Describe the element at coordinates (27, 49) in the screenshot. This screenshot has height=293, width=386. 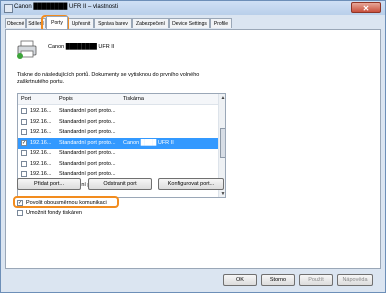
I see `printer-icon` at that location.